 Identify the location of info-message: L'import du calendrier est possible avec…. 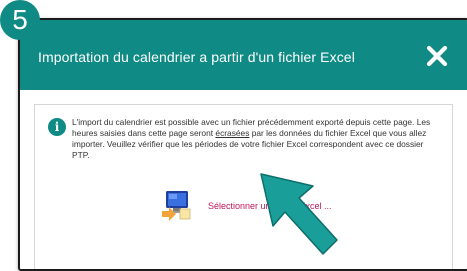
(256, 139).